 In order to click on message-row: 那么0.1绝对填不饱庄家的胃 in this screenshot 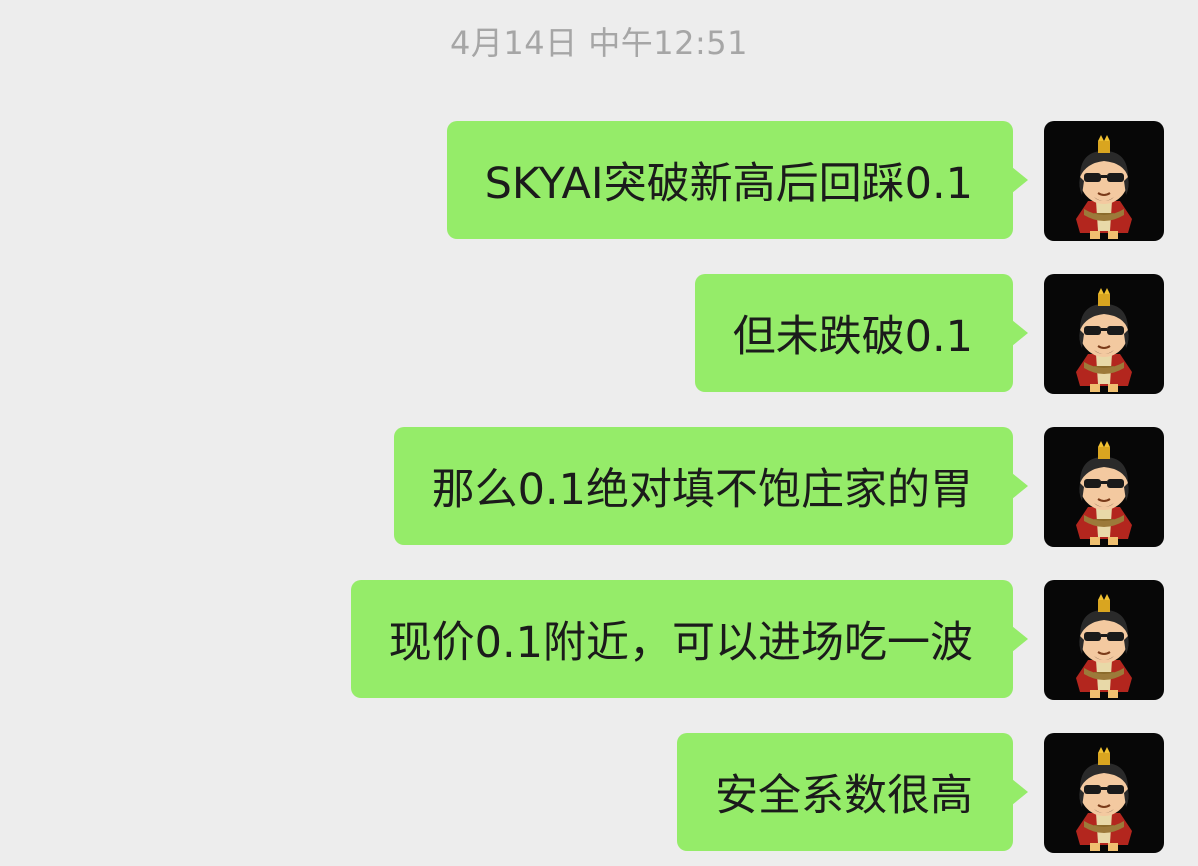, I will do `click(778, 487)`.